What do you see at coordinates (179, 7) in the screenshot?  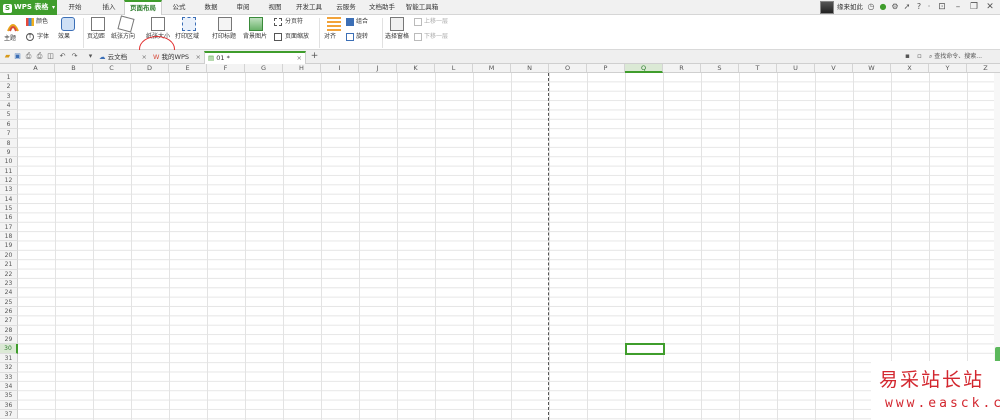 I see `menu-tab: 公式` at bounding box center [179, 7].